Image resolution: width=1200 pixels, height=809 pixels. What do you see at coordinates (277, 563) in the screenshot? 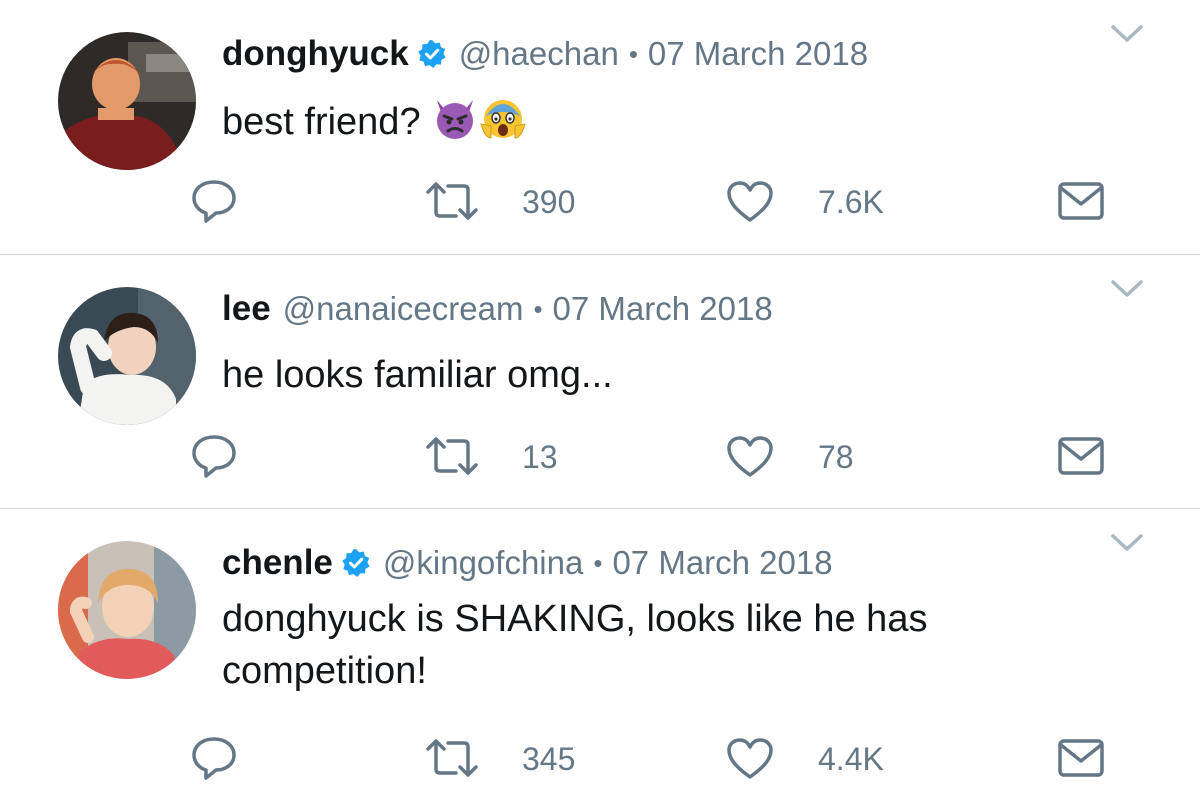
I see `display-name: chenle` at bounding box center [277, 563].